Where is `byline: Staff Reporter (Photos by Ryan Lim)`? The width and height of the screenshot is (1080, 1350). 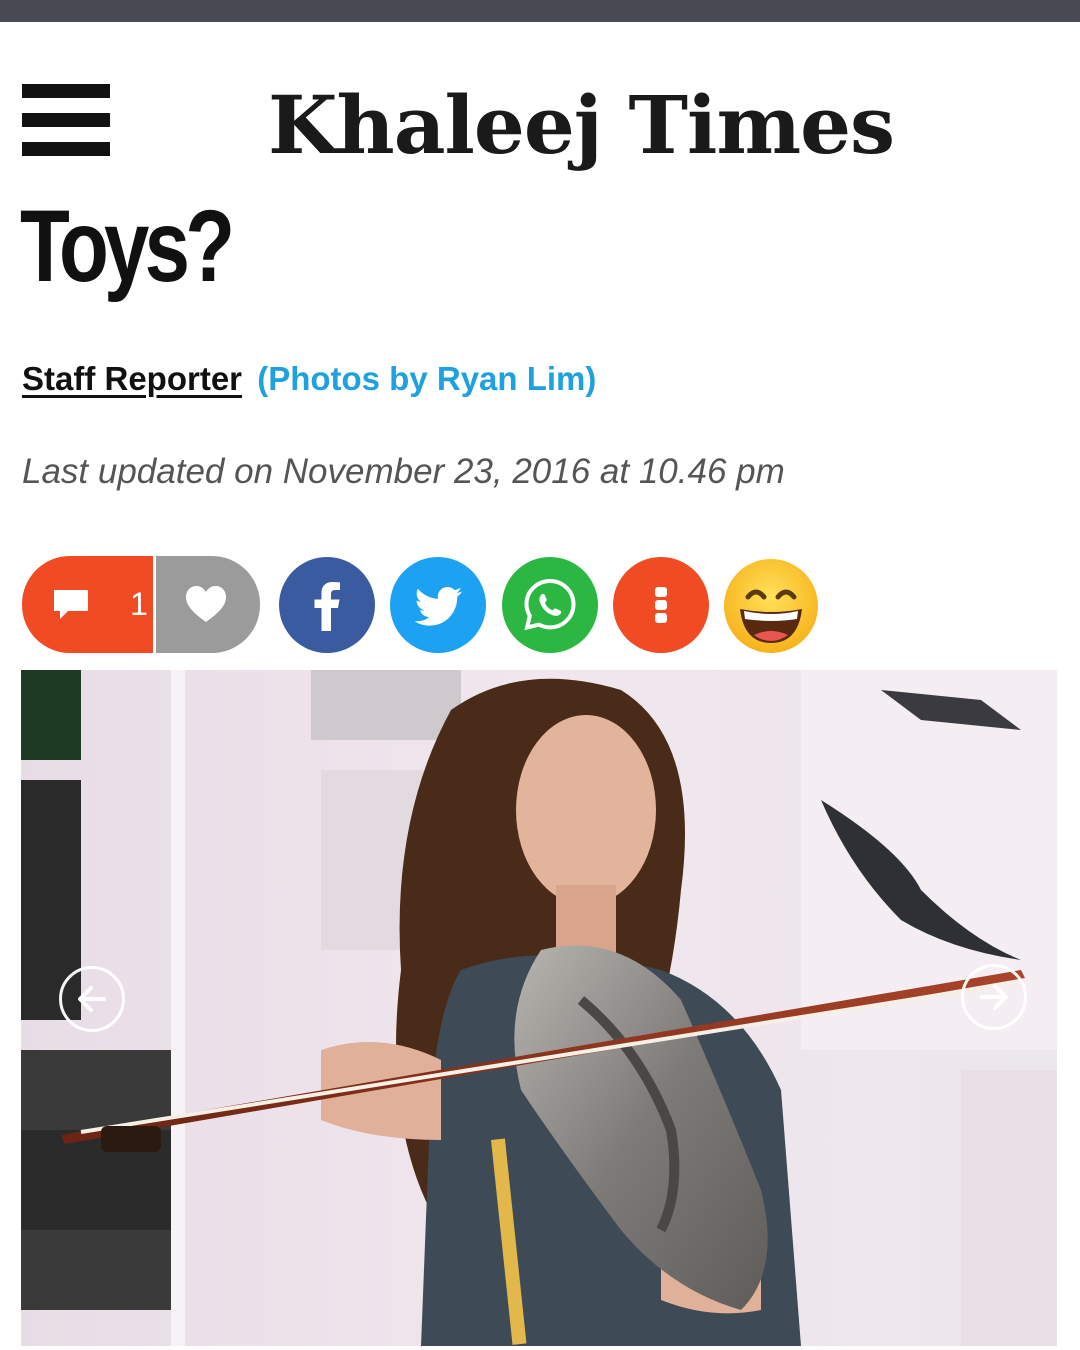 byline: Staff Reporter (Photos by Ryan Lim) is located at coordinates (309, 379).